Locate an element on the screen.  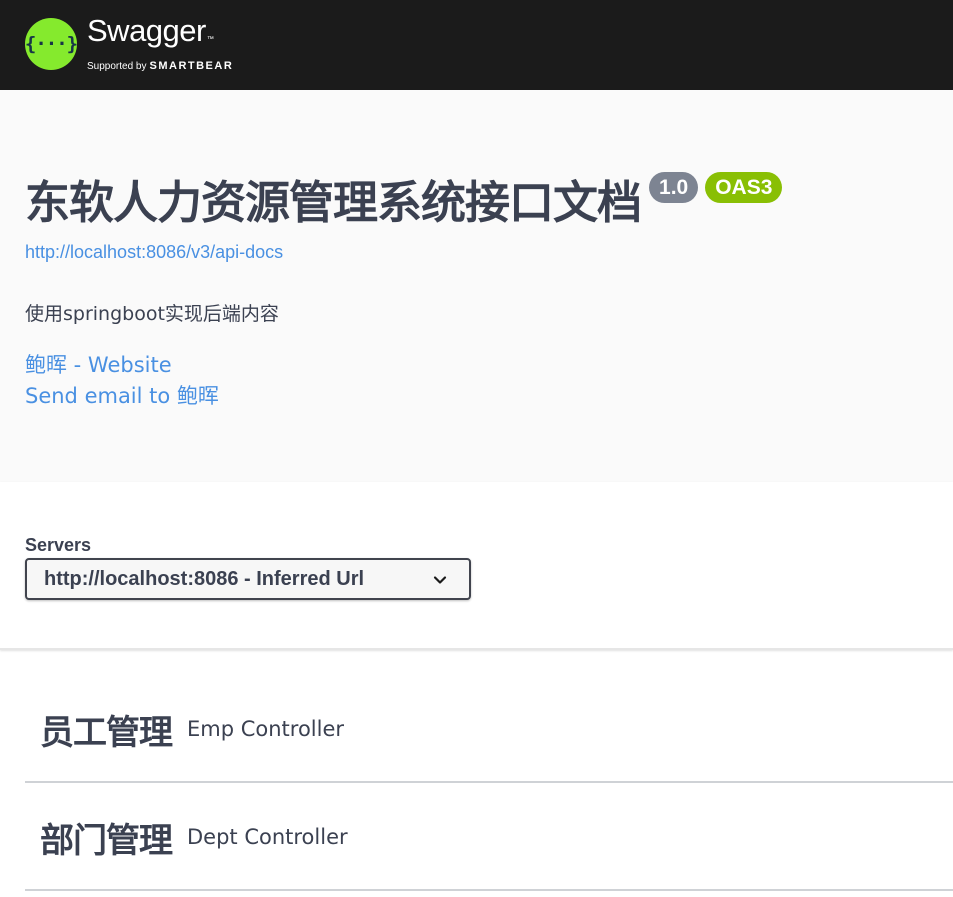
tag-section-emp: 员工管理 Emp Controller is located at coordinates (489, 730).